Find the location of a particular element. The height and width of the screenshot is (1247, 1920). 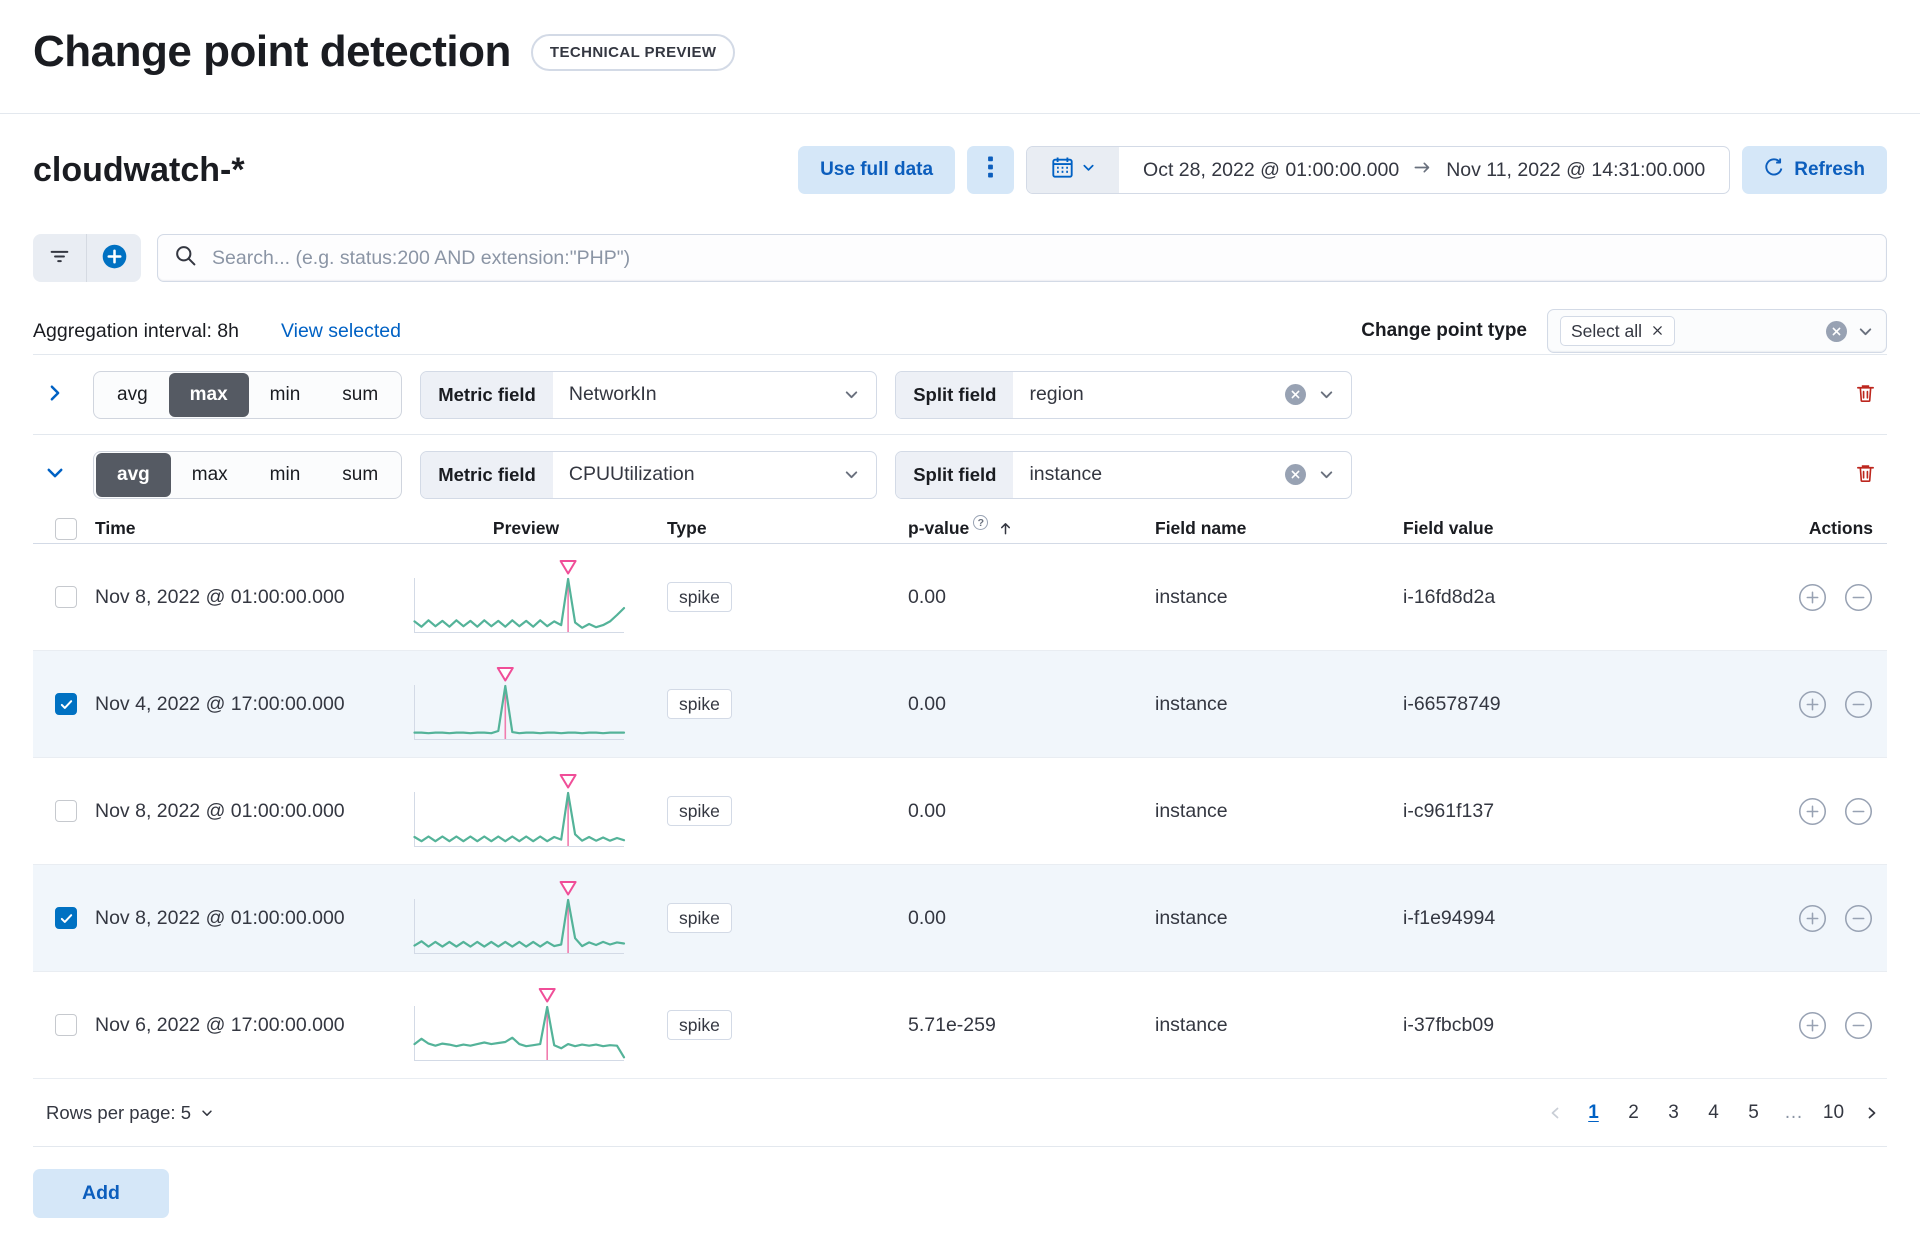

page-10-button: 10 is located at coordinates (1833, 1112).